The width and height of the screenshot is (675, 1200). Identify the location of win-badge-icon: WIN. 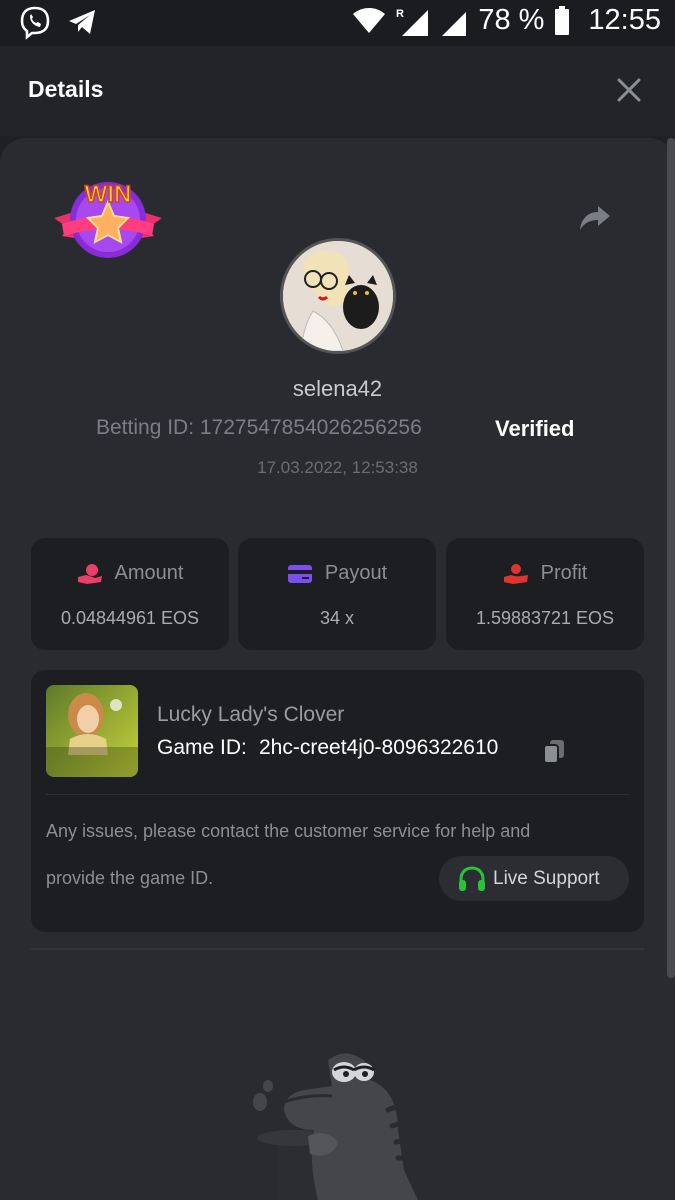
(108, 219).